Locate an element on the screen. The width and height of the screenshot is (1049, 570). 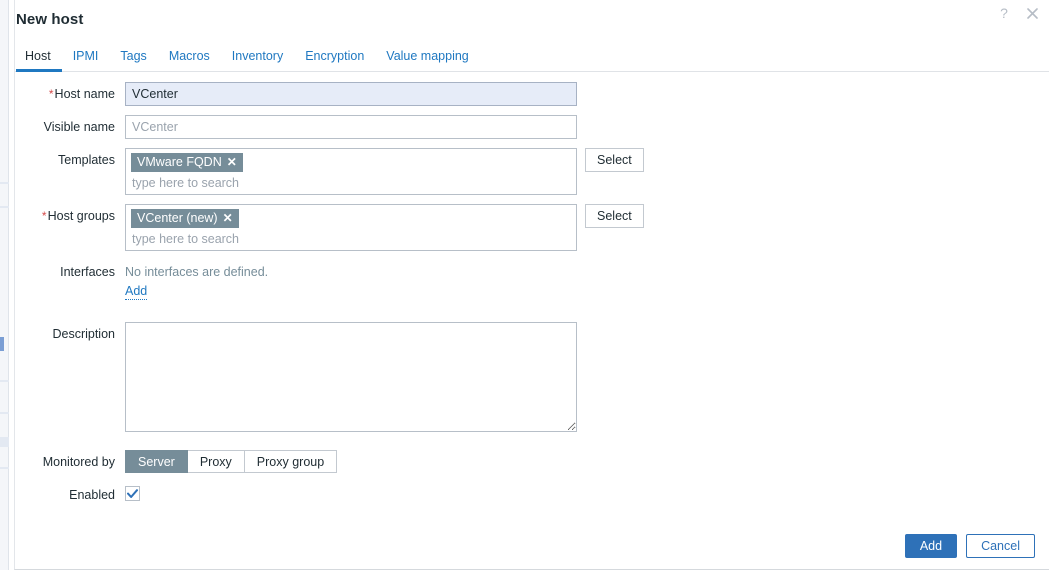
description-field-wrap is located at coordinates (351, 377).